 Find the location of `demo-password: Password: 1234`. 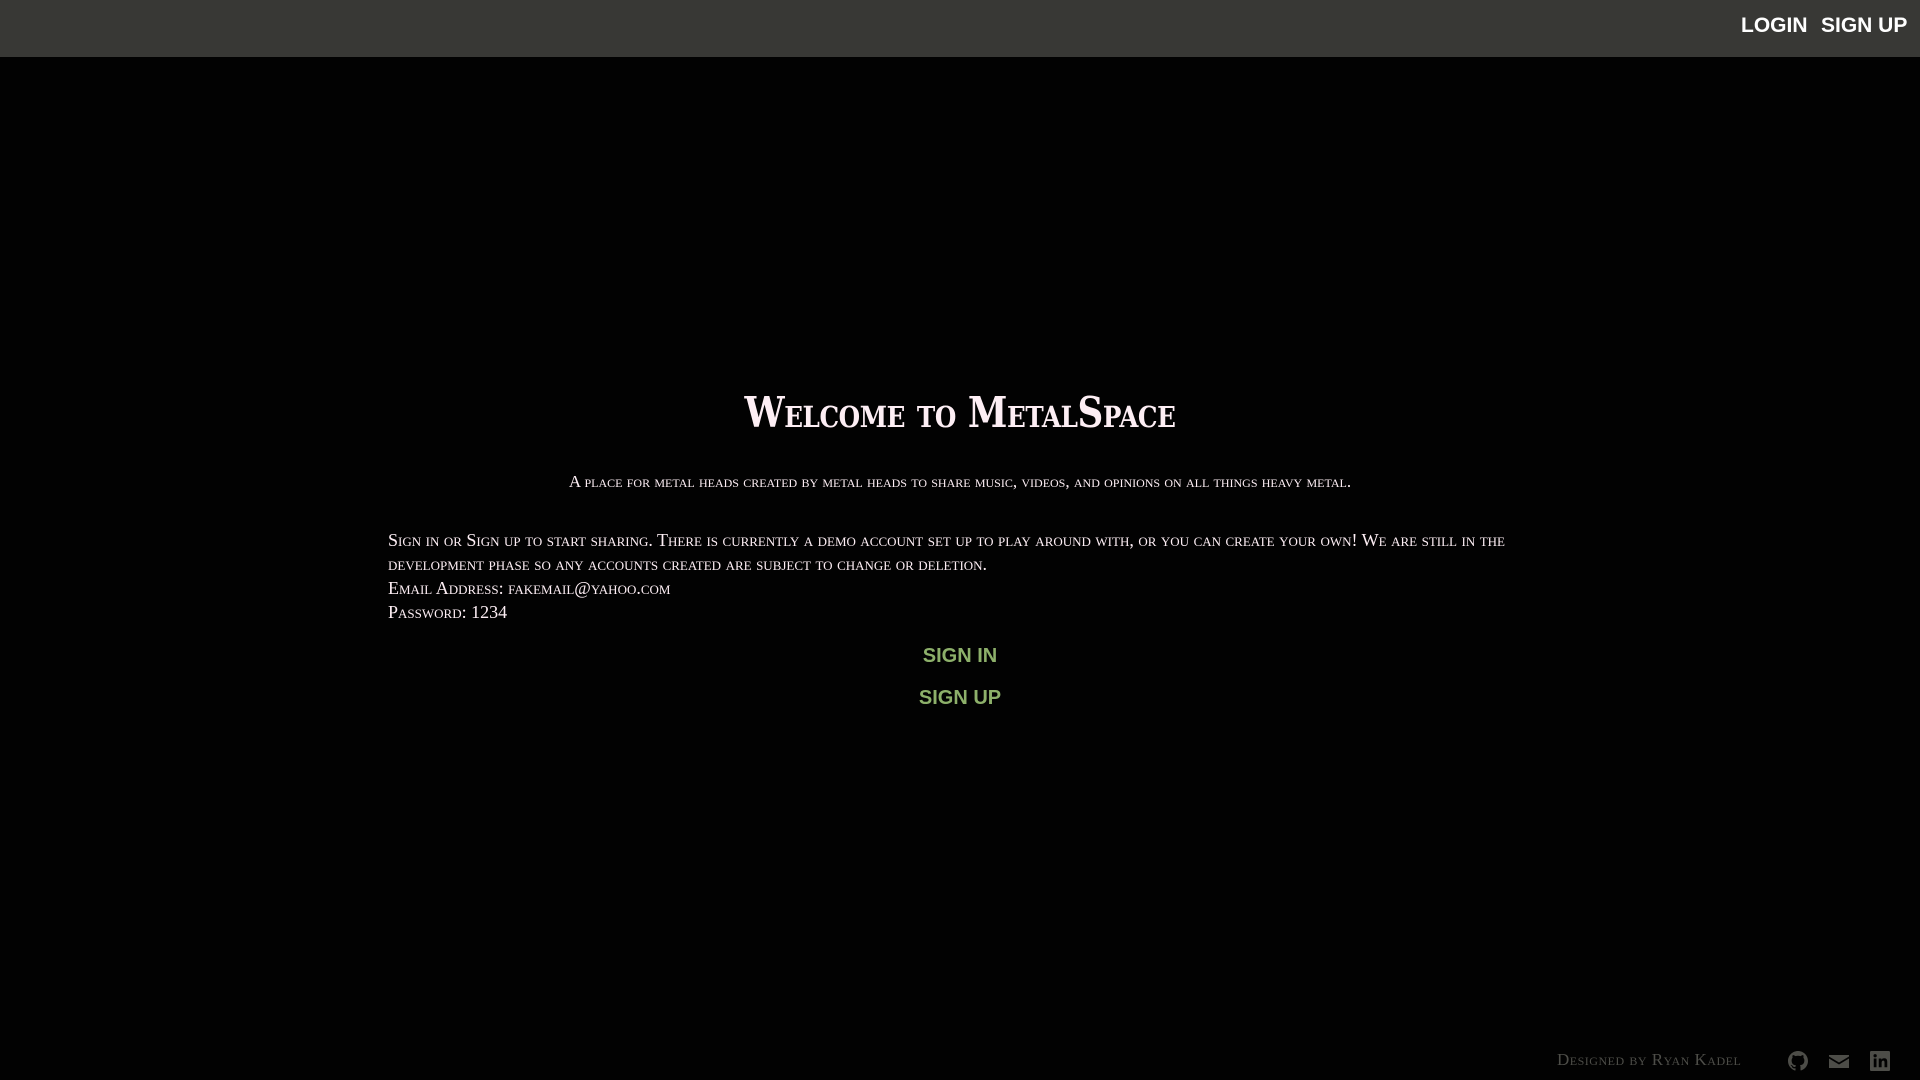

demo-password: Password: 1234 is located at coordinates (448, 612).